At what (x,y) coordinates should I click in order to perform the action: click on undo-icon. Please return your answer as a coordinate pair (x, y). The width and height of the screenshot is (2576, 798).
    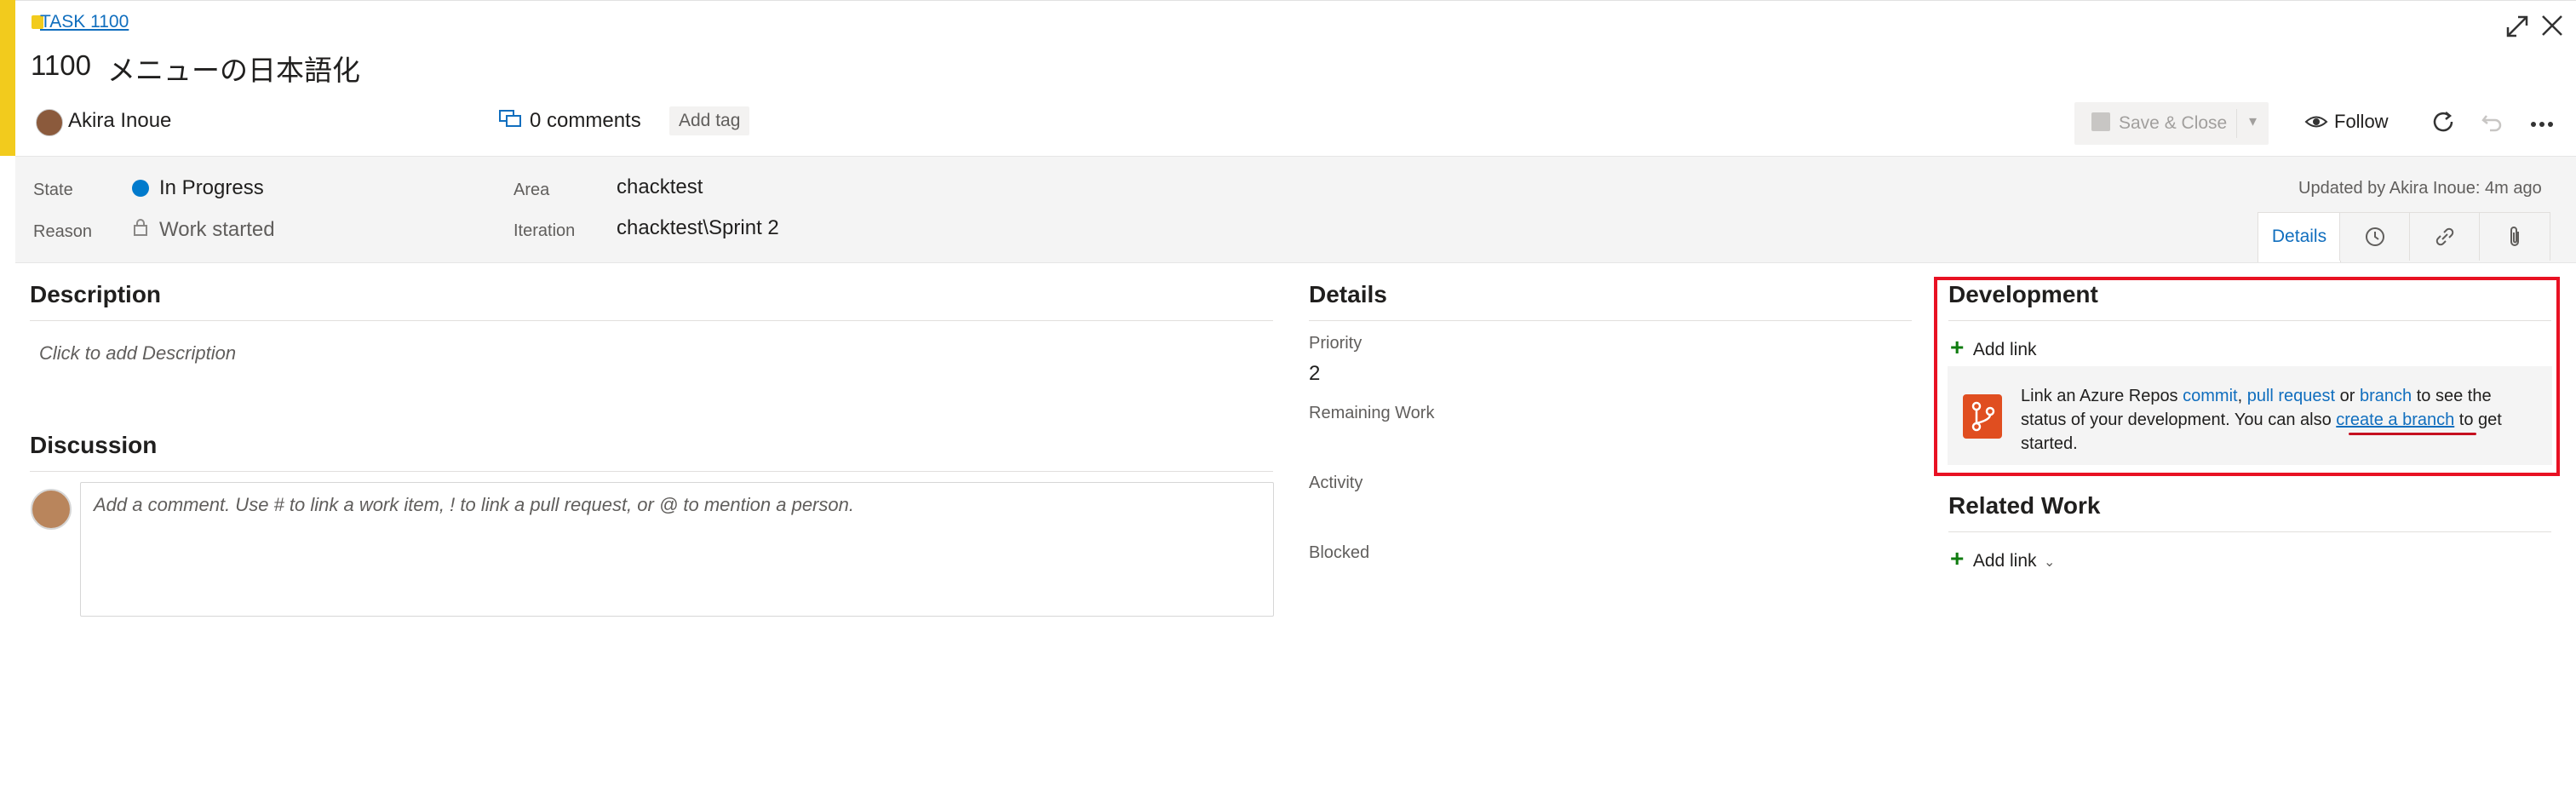
    Looking at the image, I should click on (2492, 122).